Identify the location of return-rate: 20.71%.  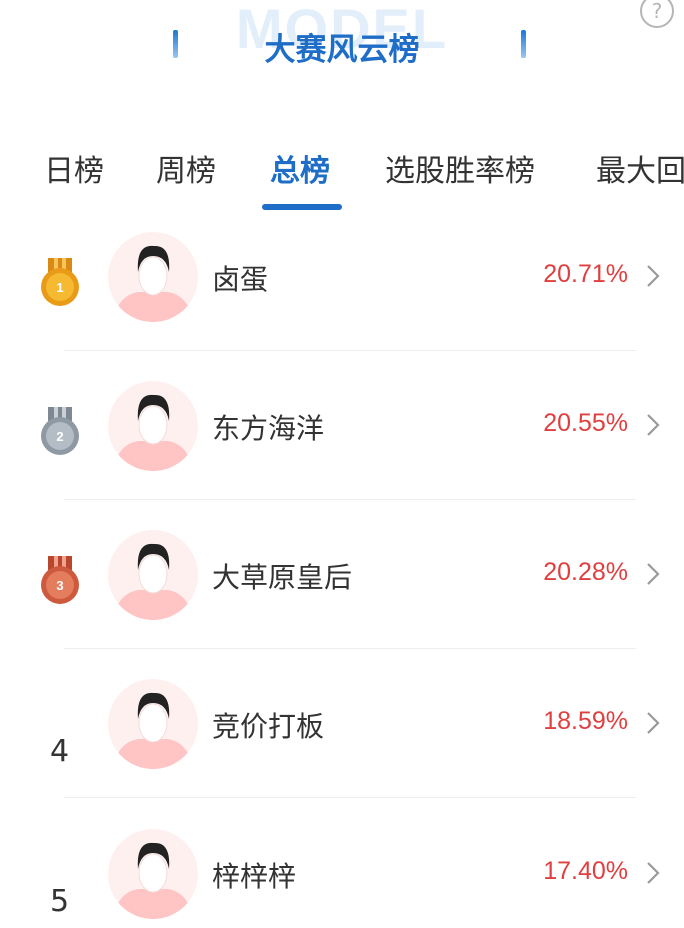
(585, 274).